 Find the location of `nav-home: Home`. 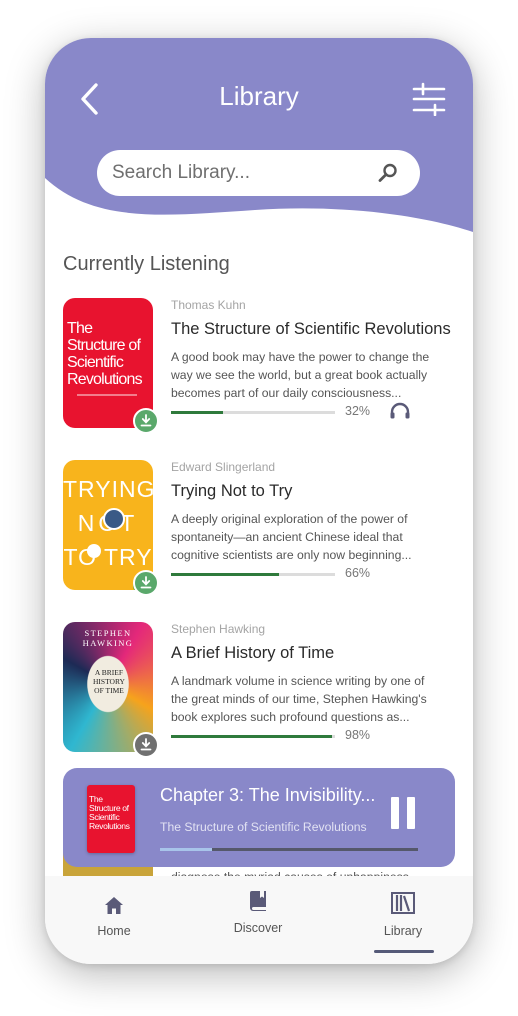

nav-home: Home is located at coordinates (114, 920).